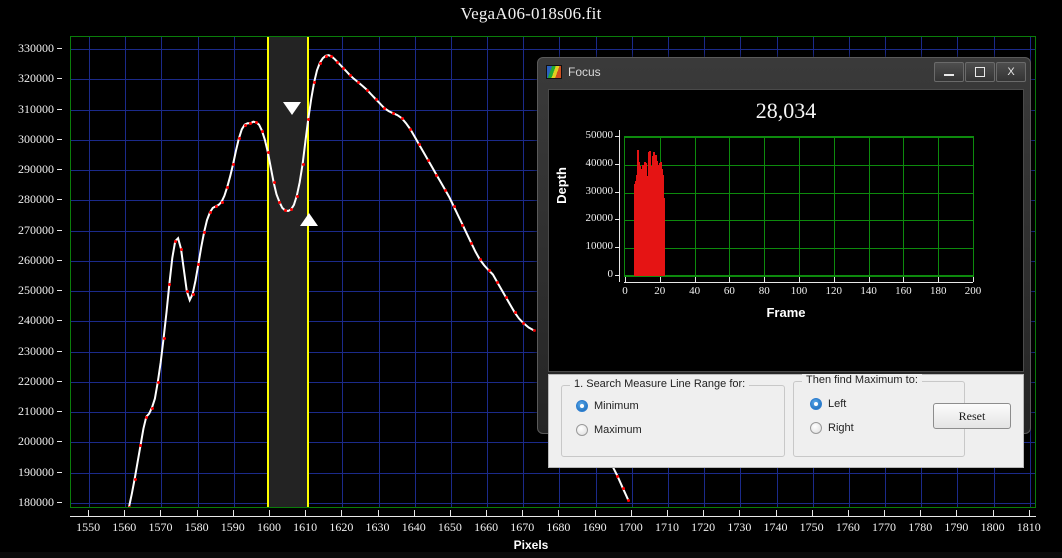  What do you see at coordinates (973, 291) in the screenshot?
I see `mini-x-tick-label: 200` at bounding box center [973, 291].